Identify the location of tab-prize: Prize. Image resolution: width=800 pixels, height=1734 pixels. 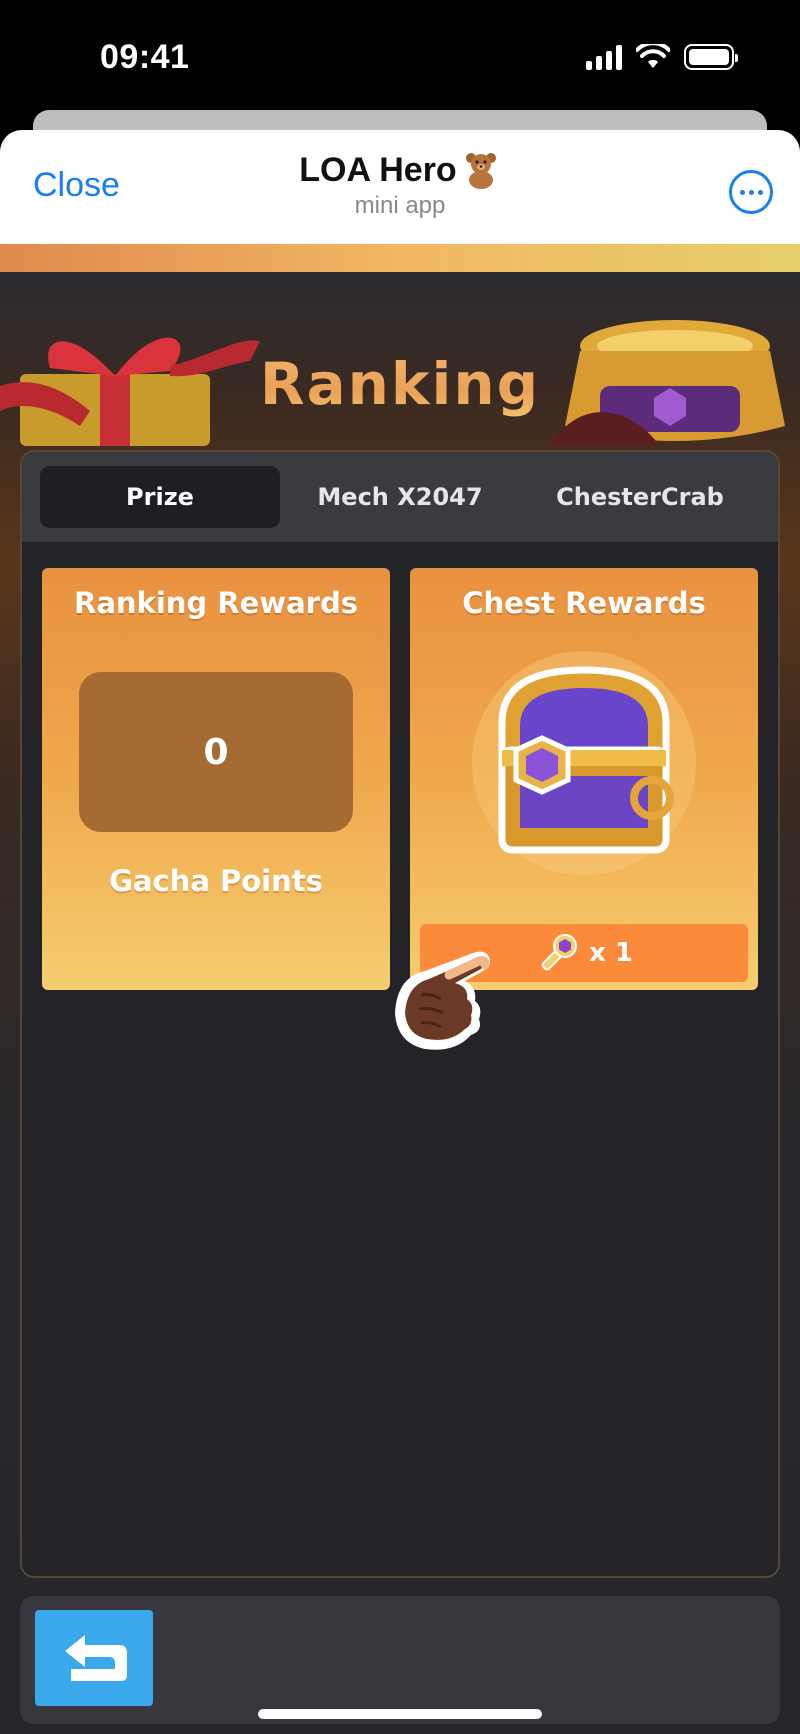
(160, 497).